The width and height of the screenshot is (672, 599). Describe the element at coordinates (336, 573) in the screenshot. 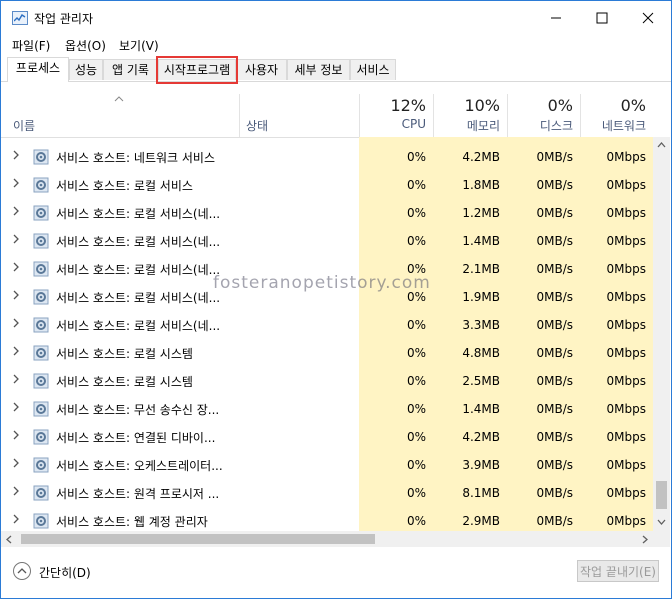

I see `footer: 간단히(D) 작업 끝내기(E)` at that location.